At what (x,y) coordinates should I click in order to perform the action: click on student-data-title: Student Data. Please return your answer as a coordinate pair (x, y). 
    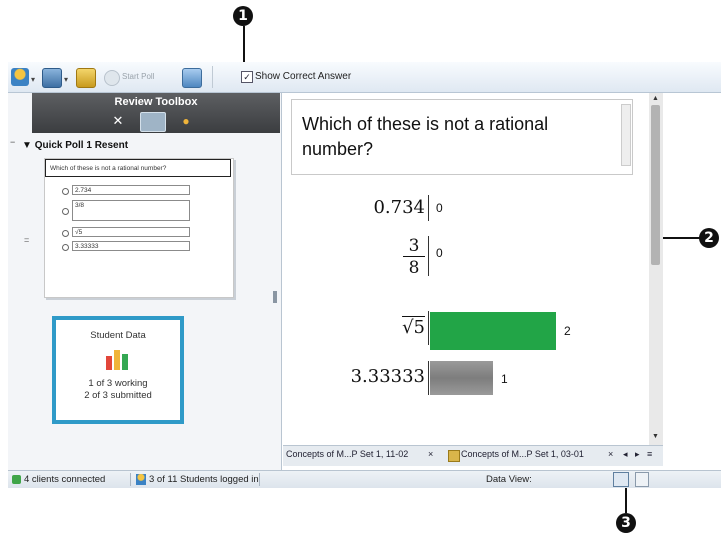
    Looking at the image, I should click on (118, 335).